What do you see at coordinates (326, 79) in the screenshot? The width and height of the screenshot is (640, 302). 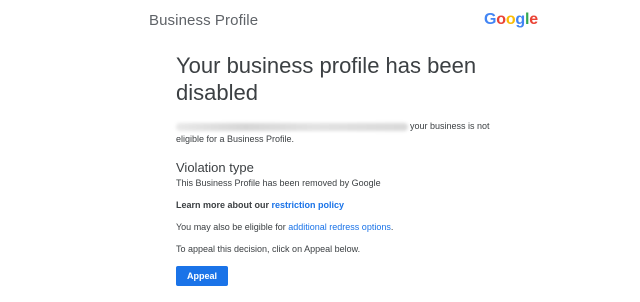 I see `page-title: Your business profile has been disabled` at bounding box center [326, 79].